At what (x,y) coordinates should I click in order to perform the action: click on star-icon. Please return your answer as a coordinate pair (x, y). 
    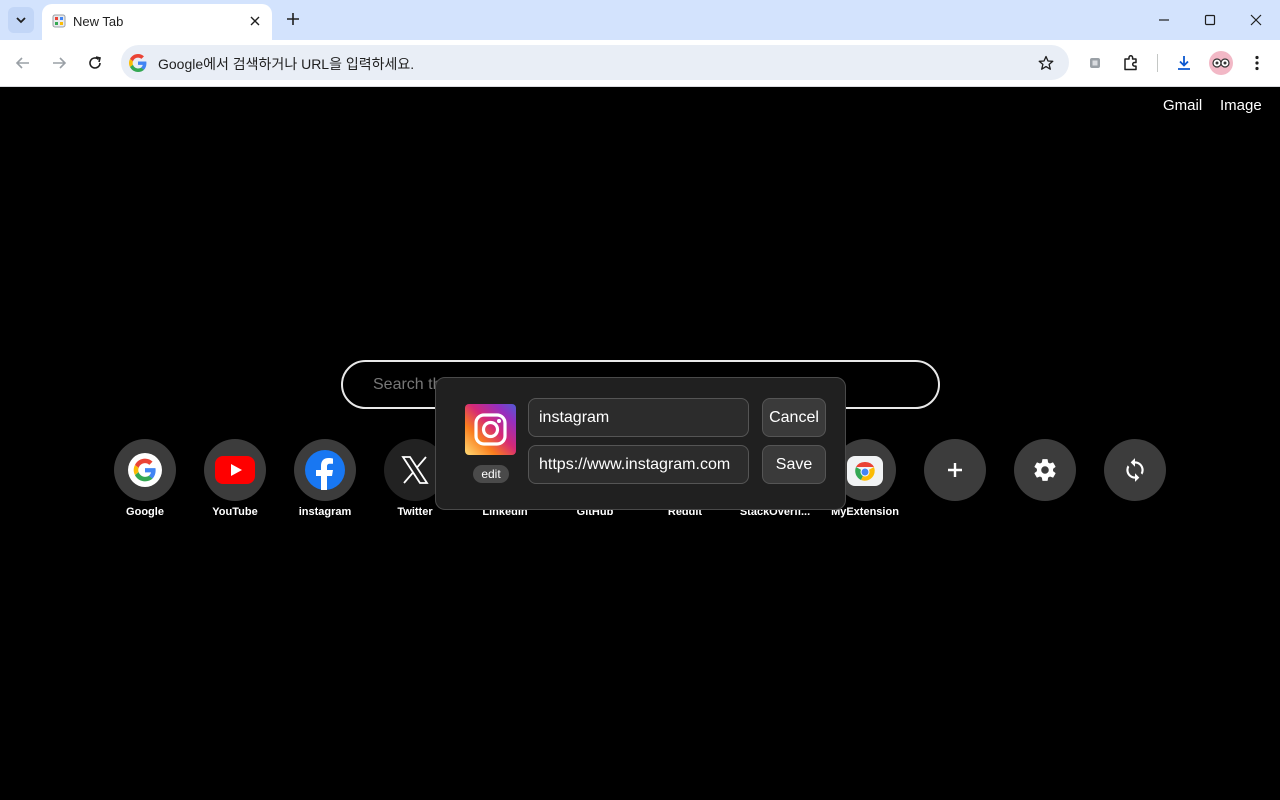
    Looking at the image, I should click on (1046, 62).